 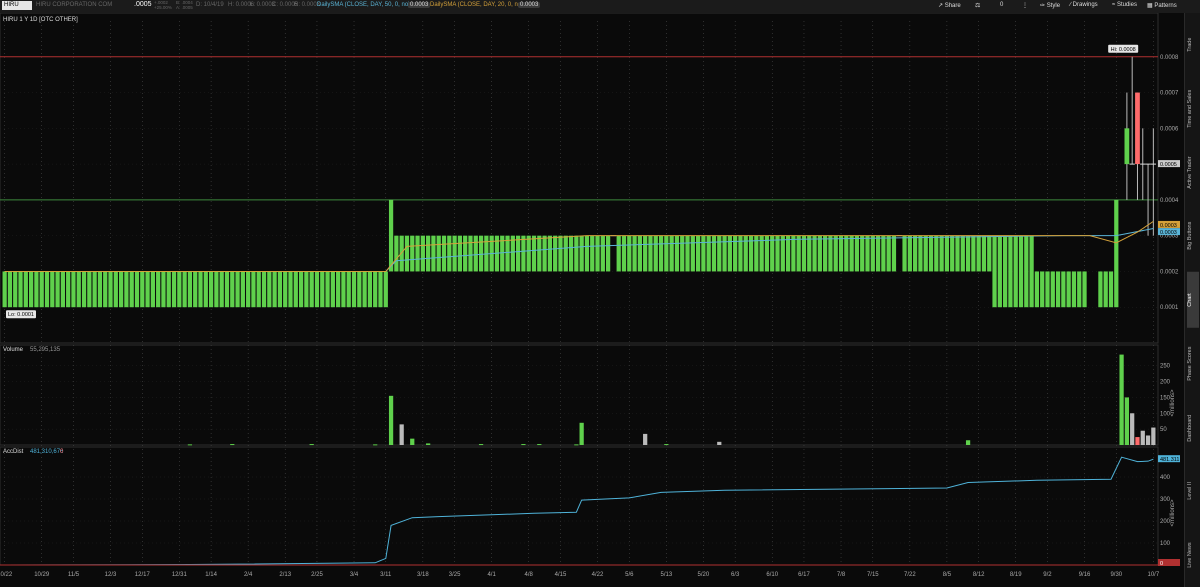 I want to click on drawing-count: 0, so click(x=1001, y=5).